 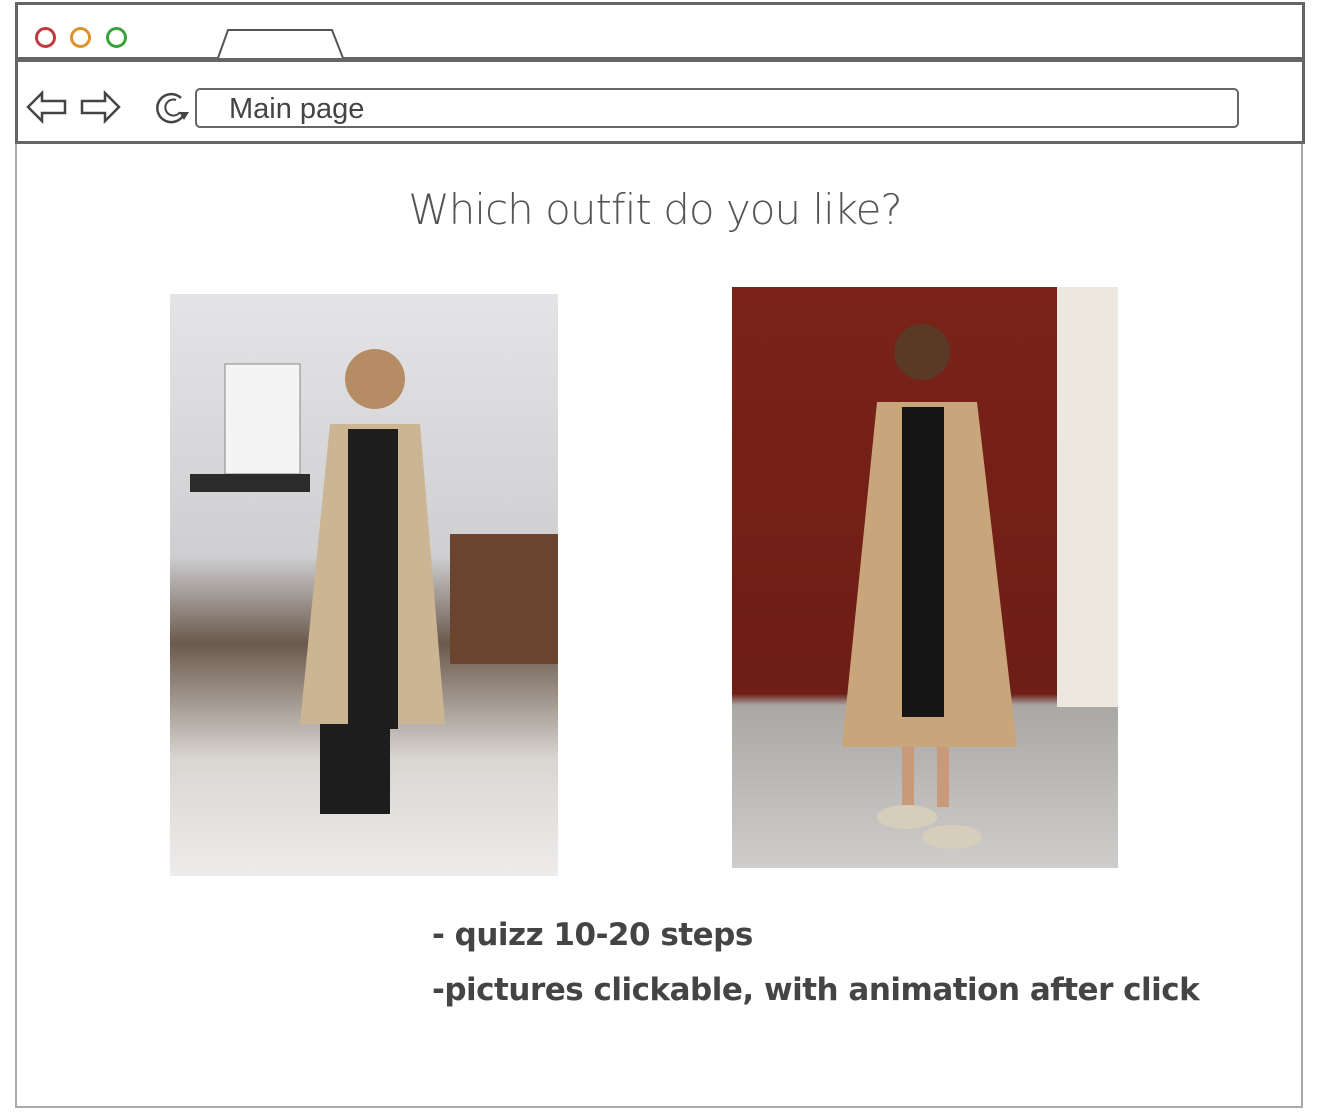 I want to click on forward-arrow-icon, so click(x=101, y=107).